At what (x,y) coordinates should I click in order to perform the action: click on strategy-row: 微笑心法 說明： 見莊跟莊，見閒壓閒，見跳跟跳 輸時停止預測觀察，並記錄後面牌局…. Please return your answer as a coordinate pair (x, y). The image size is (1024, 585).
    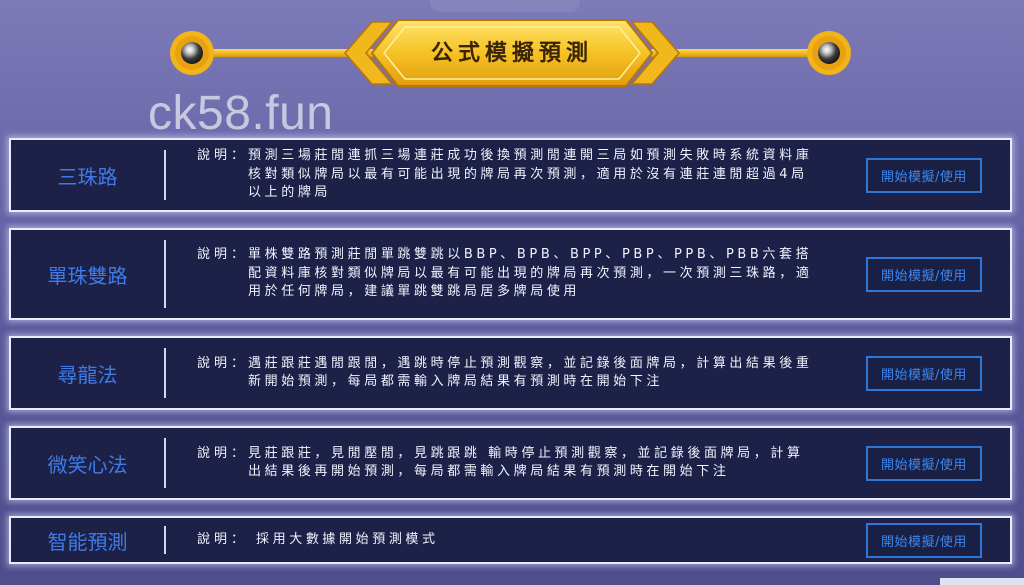
    Looking at the image, I should click on (510, 463).